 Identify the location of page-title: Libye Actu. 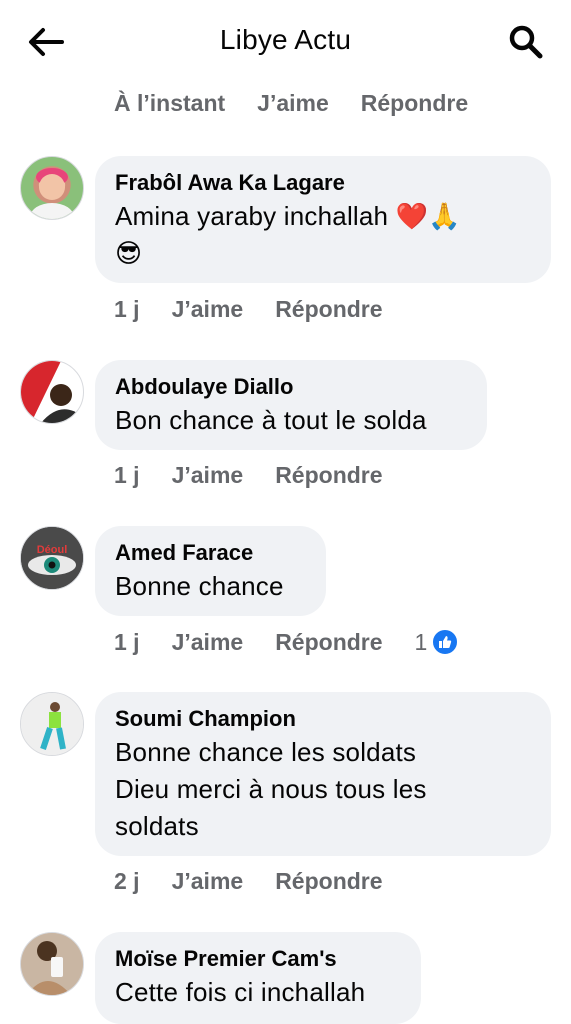
(285, 39).